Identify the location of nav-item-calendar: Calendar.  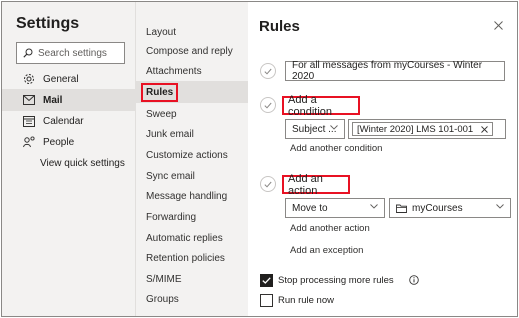
(68, 121).